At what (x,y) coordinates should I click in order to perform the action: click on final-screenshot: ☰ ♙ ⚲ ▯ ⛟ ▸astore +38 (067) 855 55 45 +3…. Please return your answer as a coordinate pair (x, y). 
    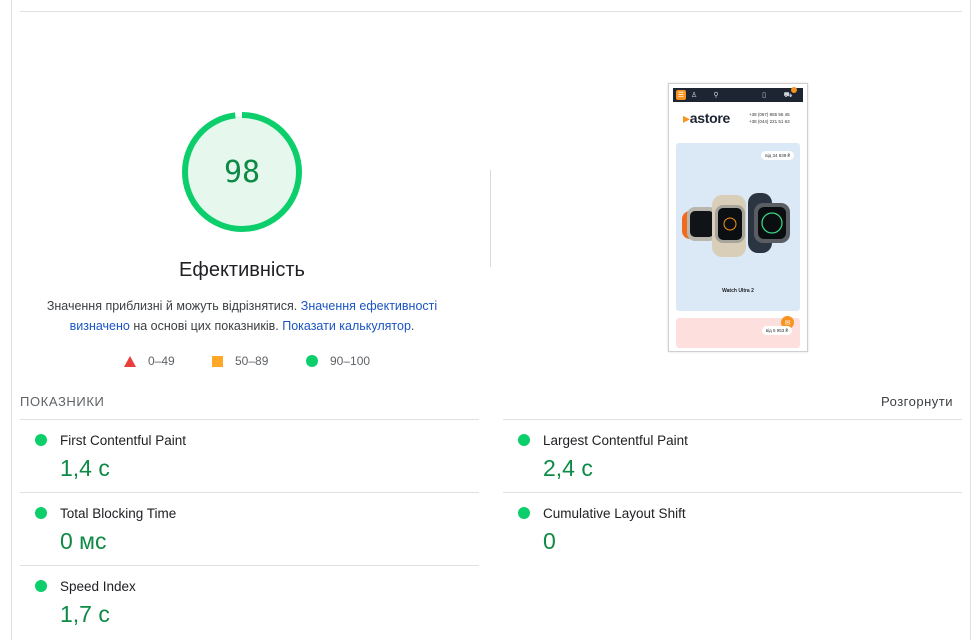
    Looking at the image, I should click on (738, 217).